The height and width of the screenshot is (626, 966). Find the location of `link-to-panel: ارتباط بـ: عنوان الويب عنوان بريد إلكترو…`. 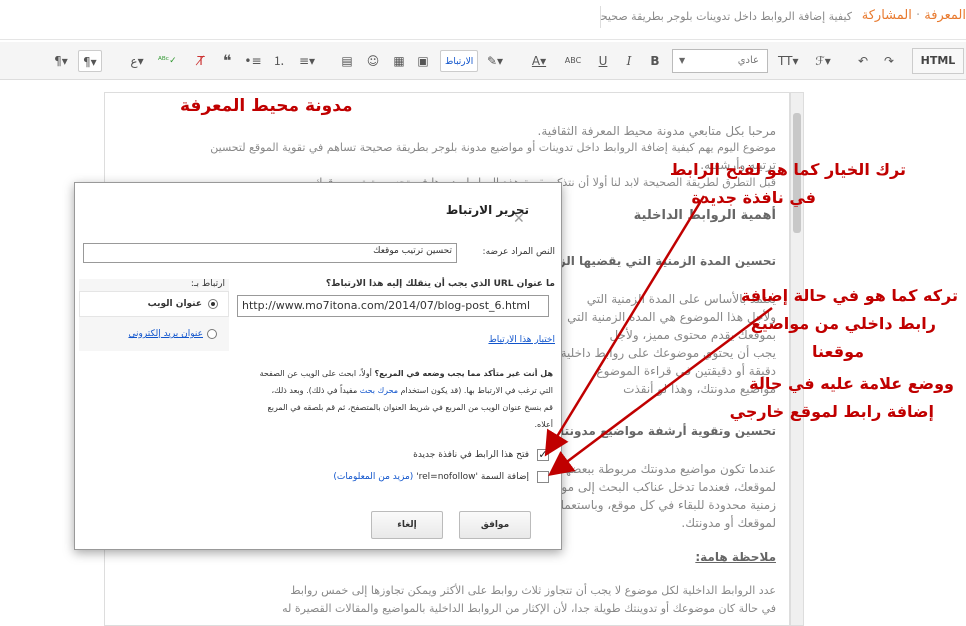

link-to-panel: ارتباط بـ: عنوان الويب عنوان بريد إلكترو… is located at coordinates (154, 315).